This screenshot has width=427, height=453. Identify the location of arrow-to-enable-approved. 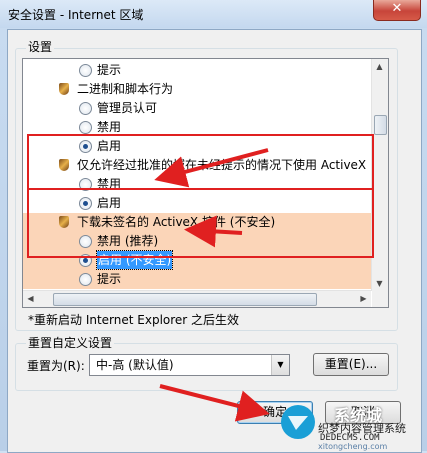
(211, 168).